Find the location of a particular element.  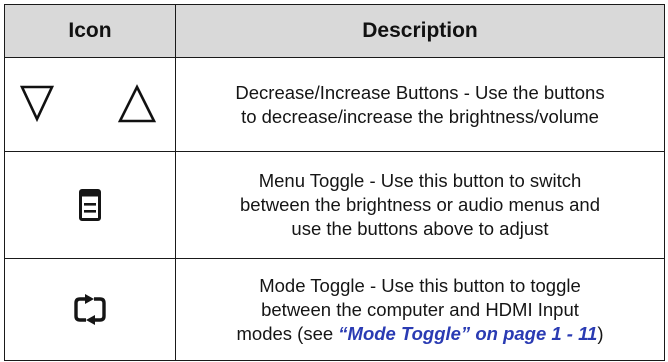

increase-triangle-icon is located at coordinates (137, 104).